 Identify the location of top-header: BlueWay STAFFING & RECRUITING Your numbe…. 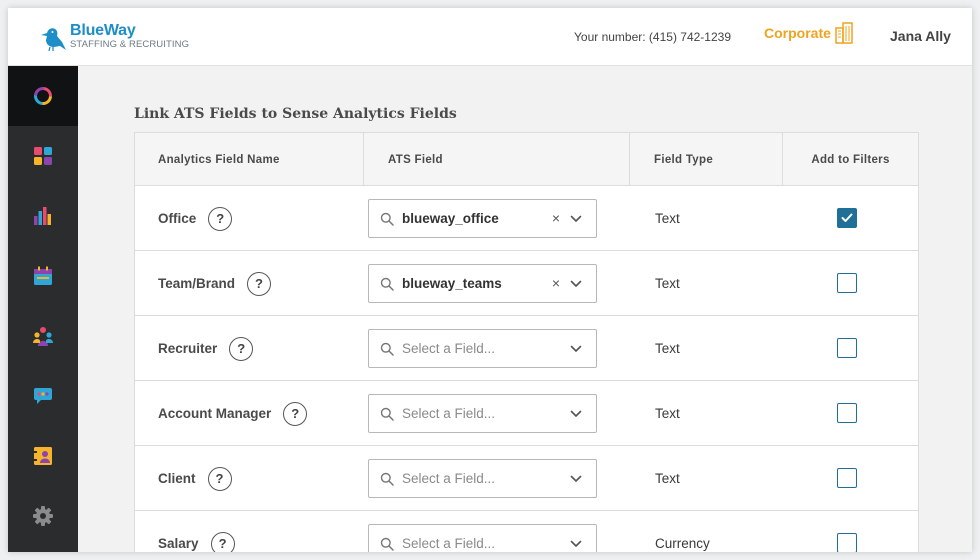
(490, 37).